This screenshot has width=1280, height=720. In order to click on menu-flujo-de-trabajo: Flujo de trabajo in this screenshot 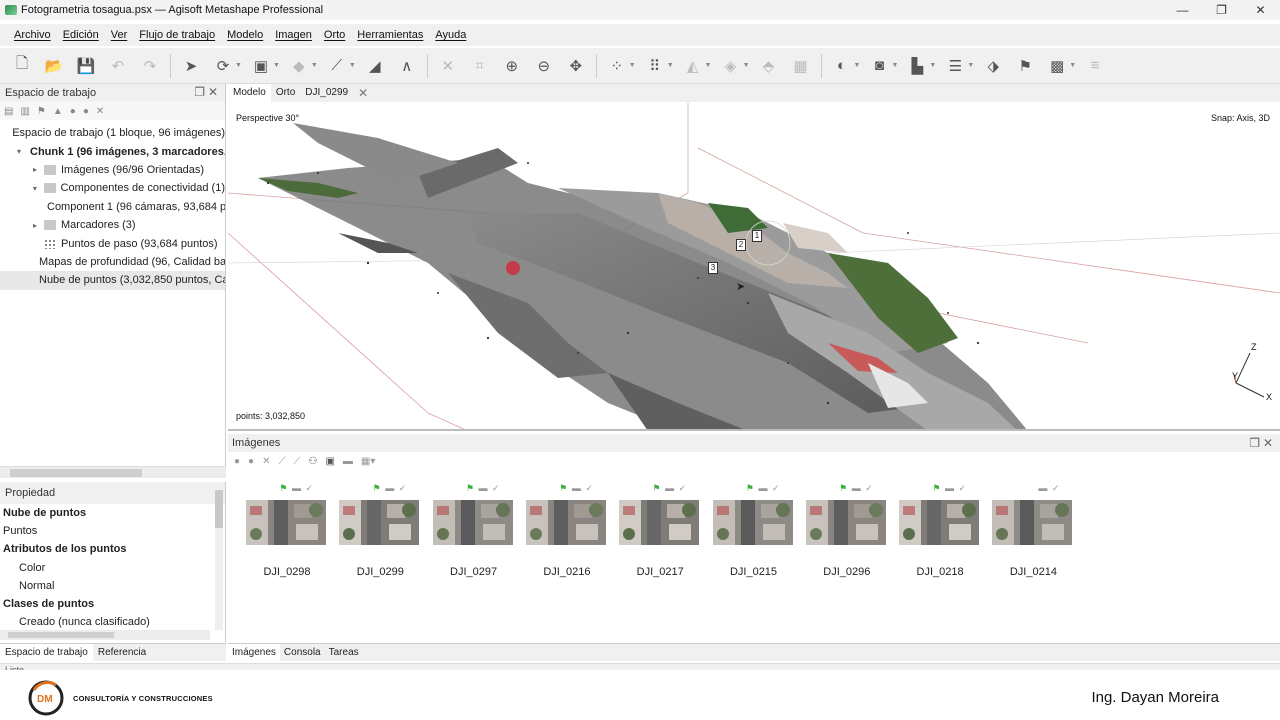, I will do `click(177, 35)`.